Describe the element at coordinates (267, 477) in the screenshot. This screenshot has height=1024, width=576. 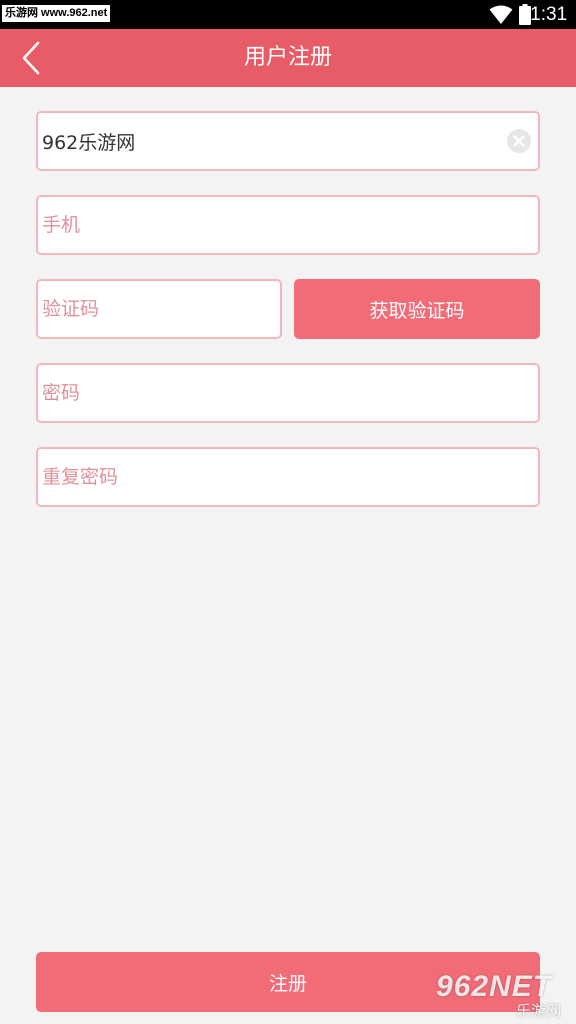
I see `confirm-password-input` at that location.